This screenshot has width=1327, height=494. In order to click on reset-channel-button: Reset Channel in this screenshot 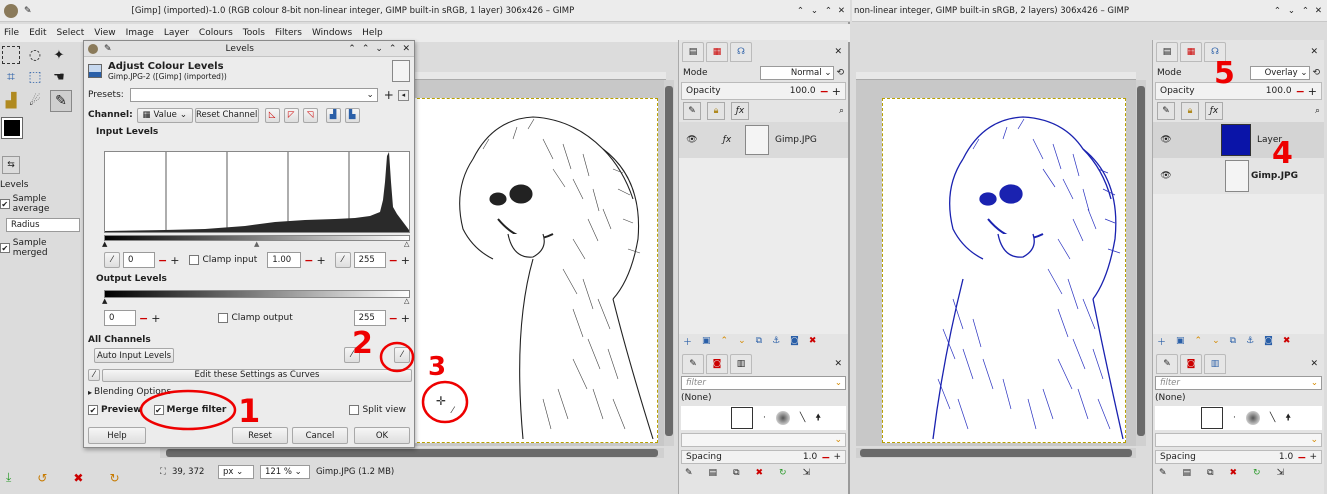, I will do `click(226, 115)`.